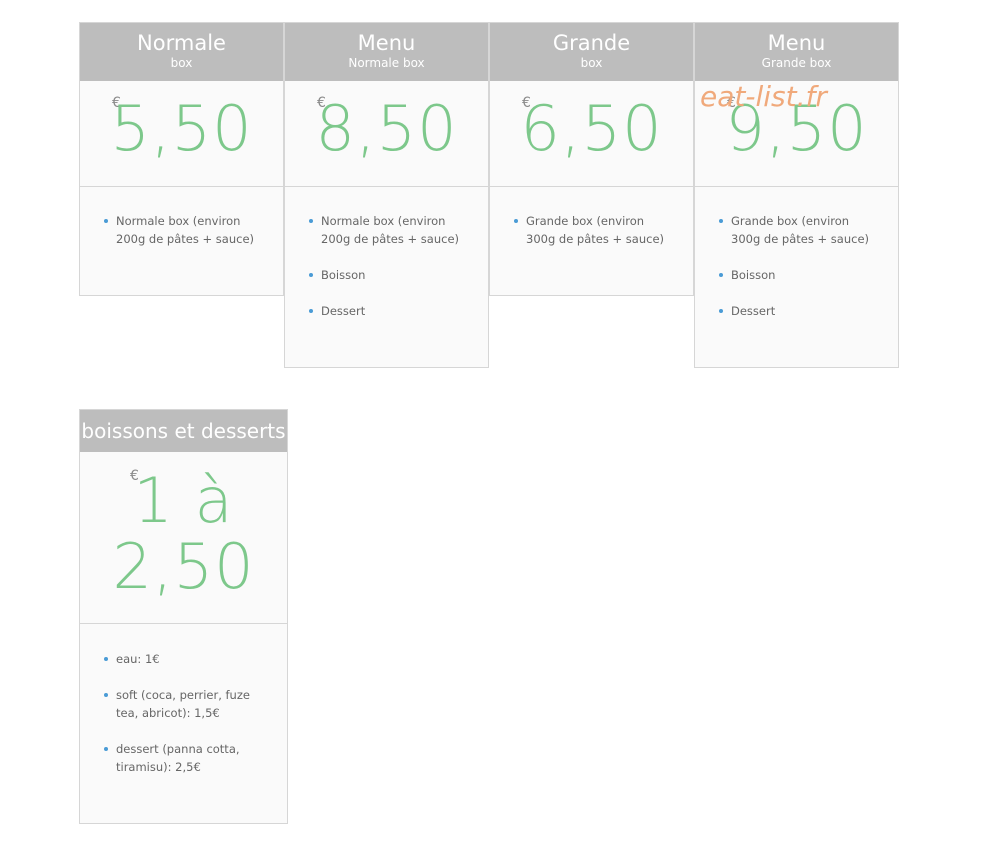 The height and width of the screenshot is (862, 989). What do you see at coordinates (763, 96) in the screenshot?
I see `watermark-text: eat-list.fr` at bounding box center [763, 96].